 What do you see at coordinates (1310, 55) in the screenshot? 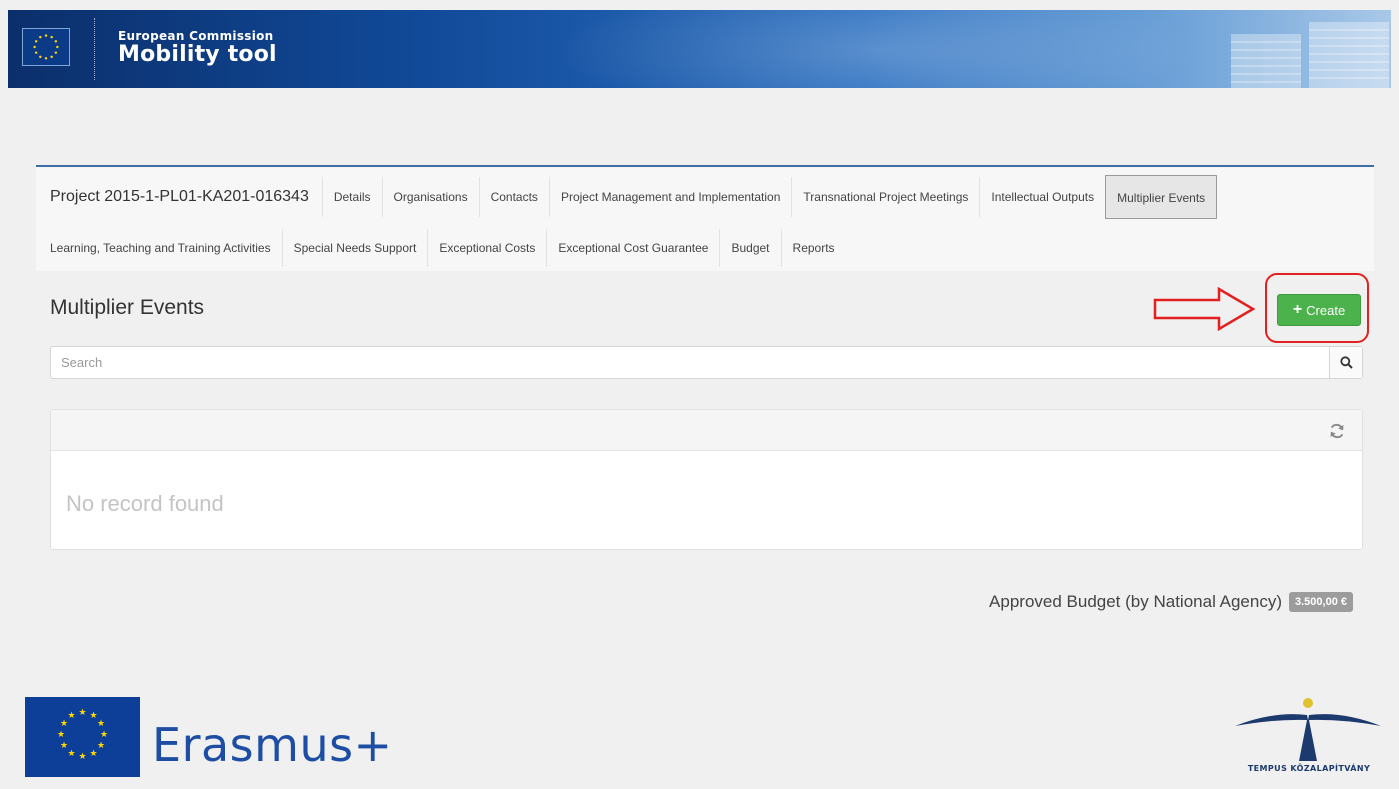
I see `building-graphic` at bounding box center [1310, 55].